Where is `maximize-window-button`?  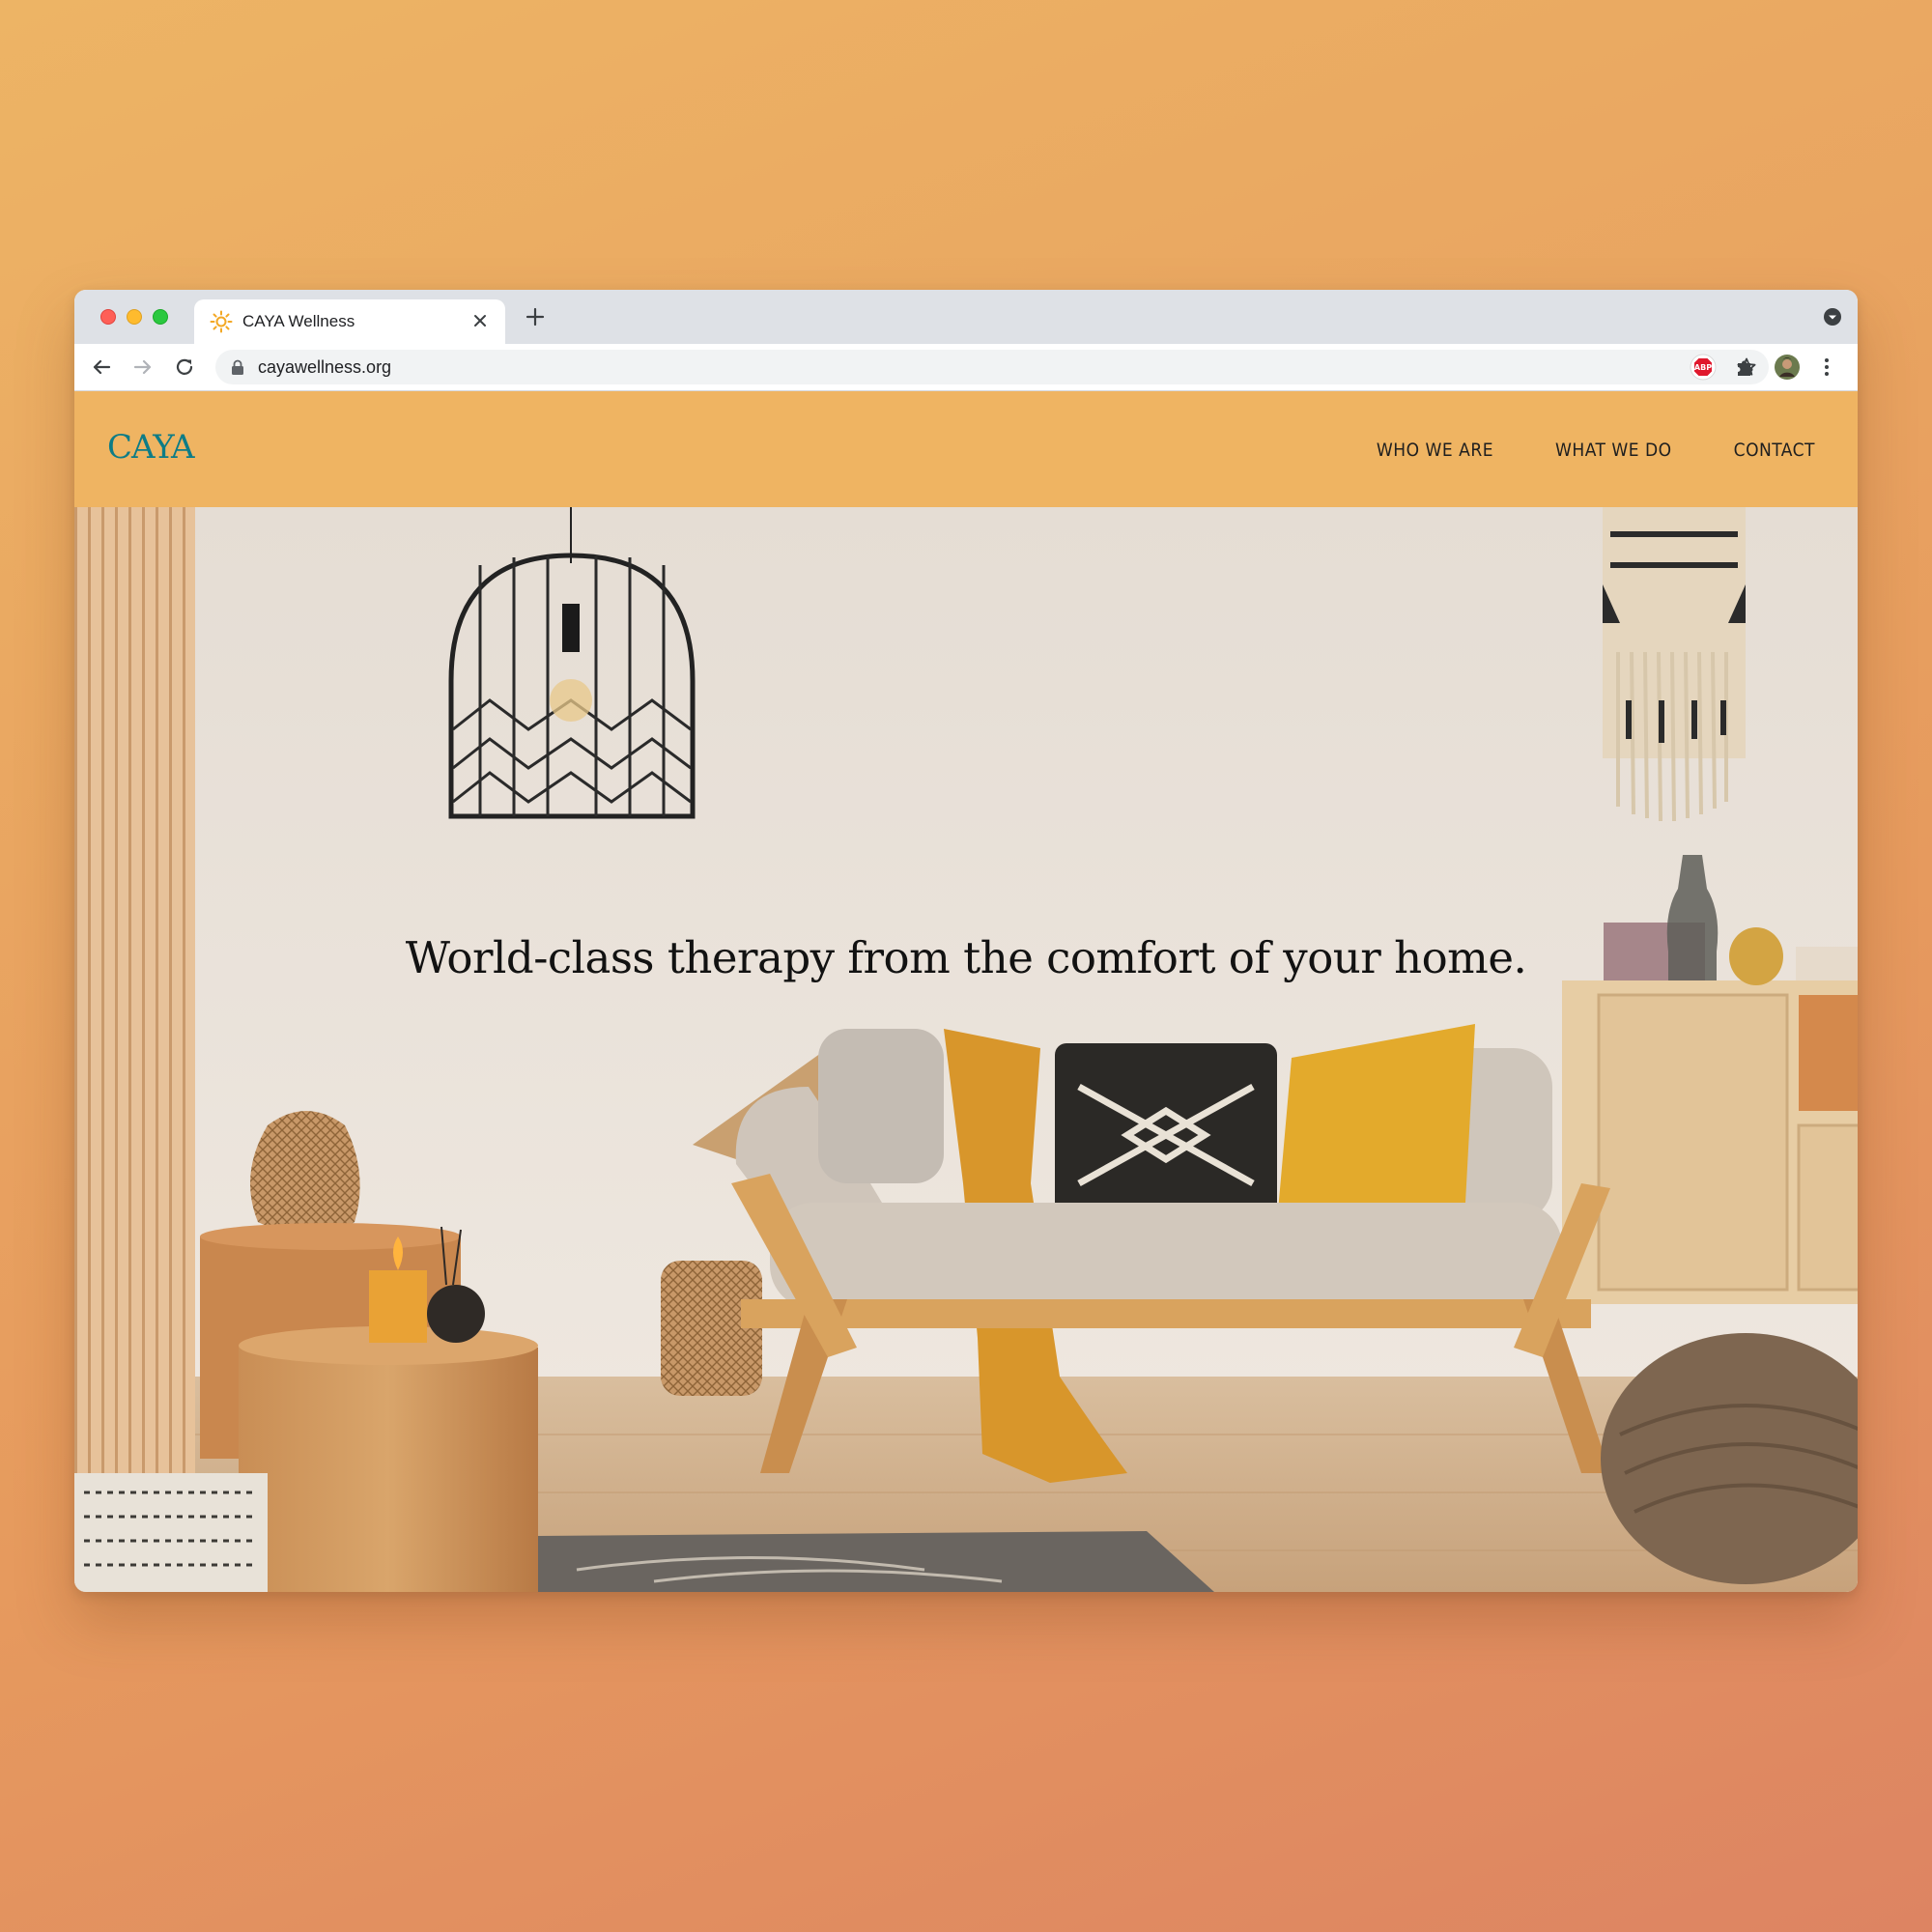
maximize-window-button is located at coordinates (160, 317).